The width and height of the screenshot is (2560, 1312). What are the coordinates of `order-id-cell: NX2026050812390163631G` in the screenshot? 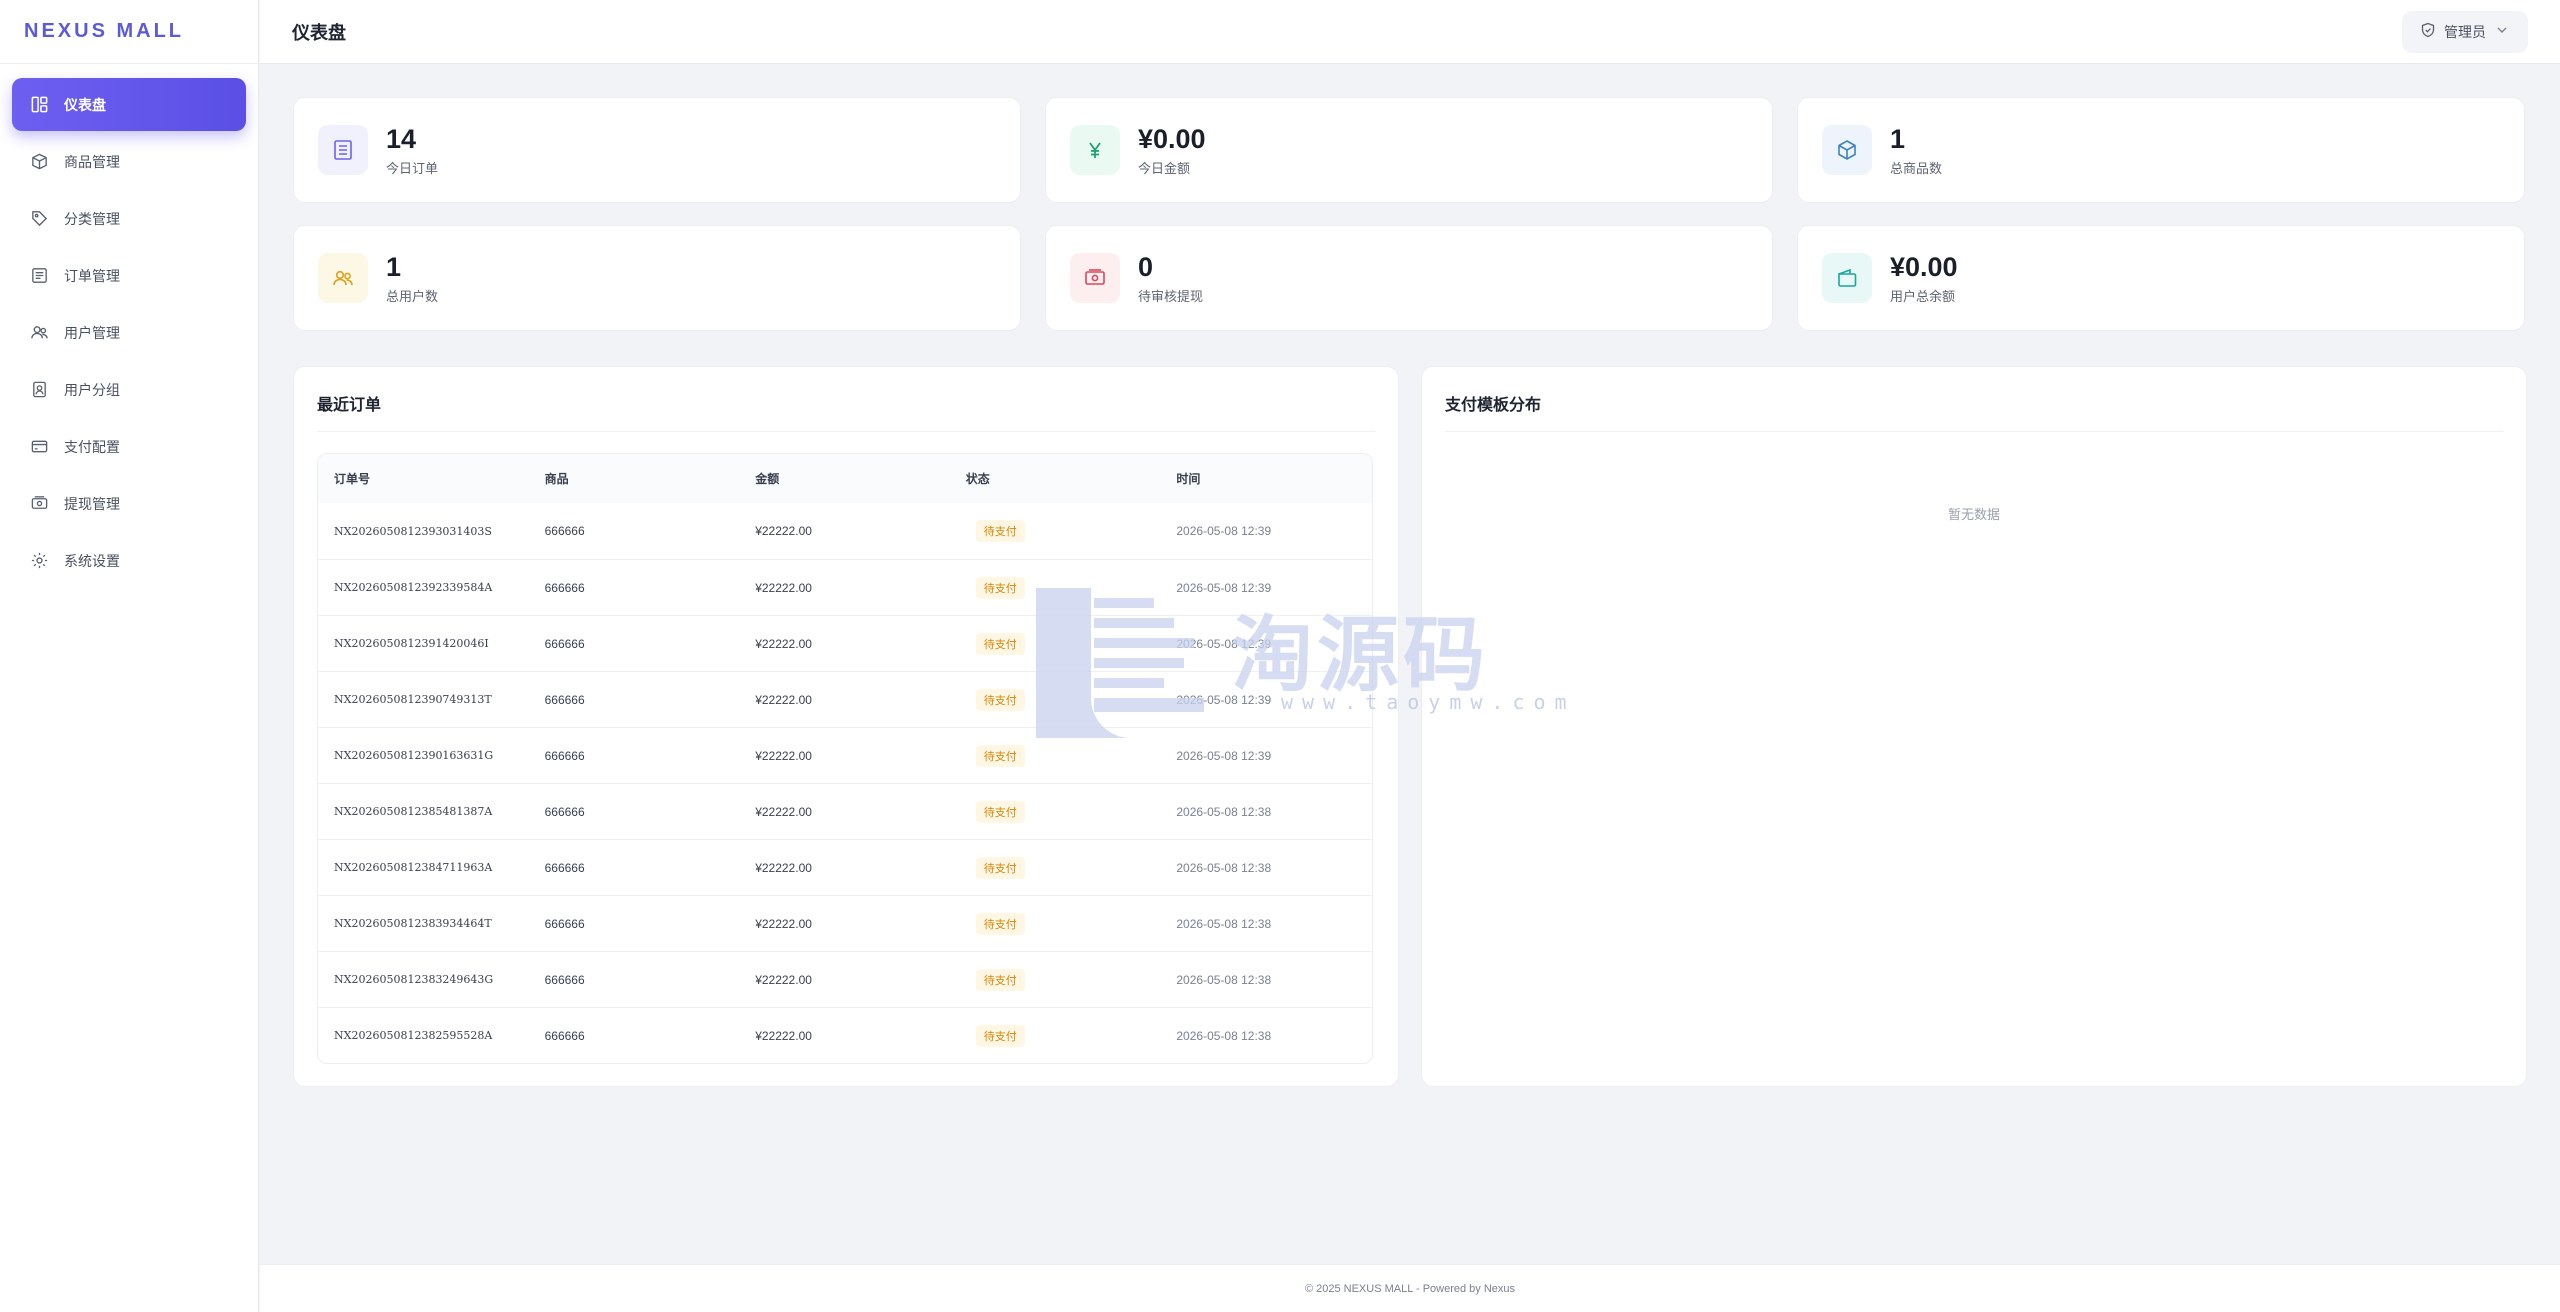 It's located at (414, 755).